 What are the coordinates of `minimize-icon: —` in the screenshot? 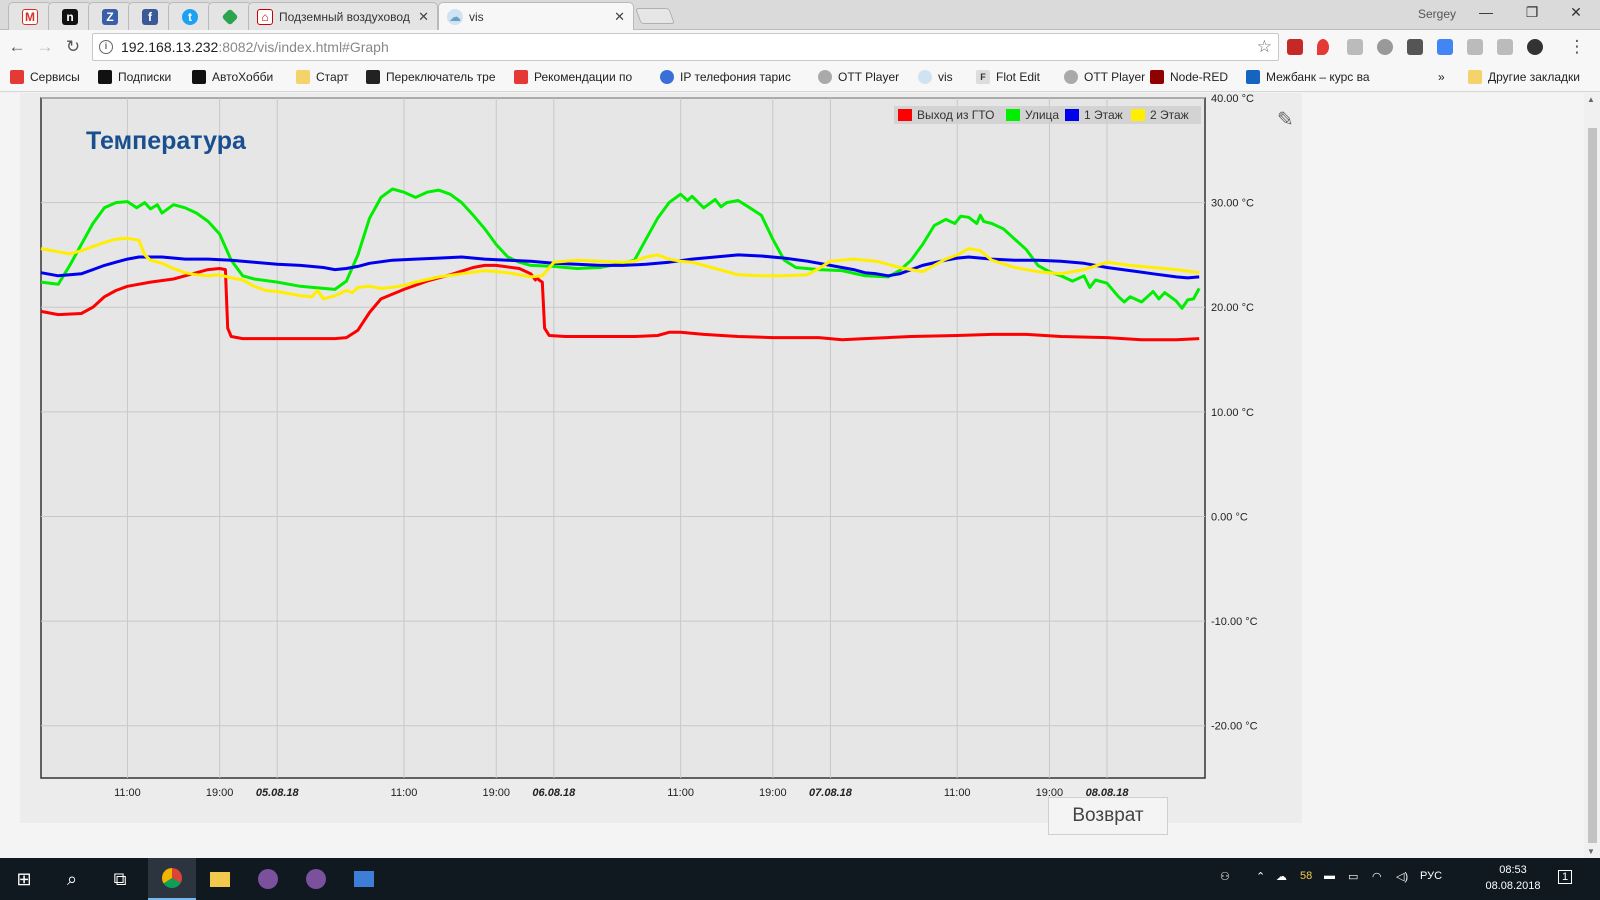 It's located at (1486, 12).